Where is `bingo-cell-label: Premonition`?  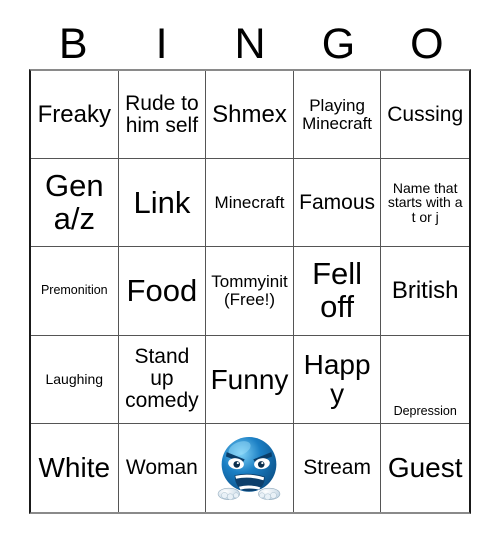
bingo-cell-label: Premonition is located at coordinates (74, 290).